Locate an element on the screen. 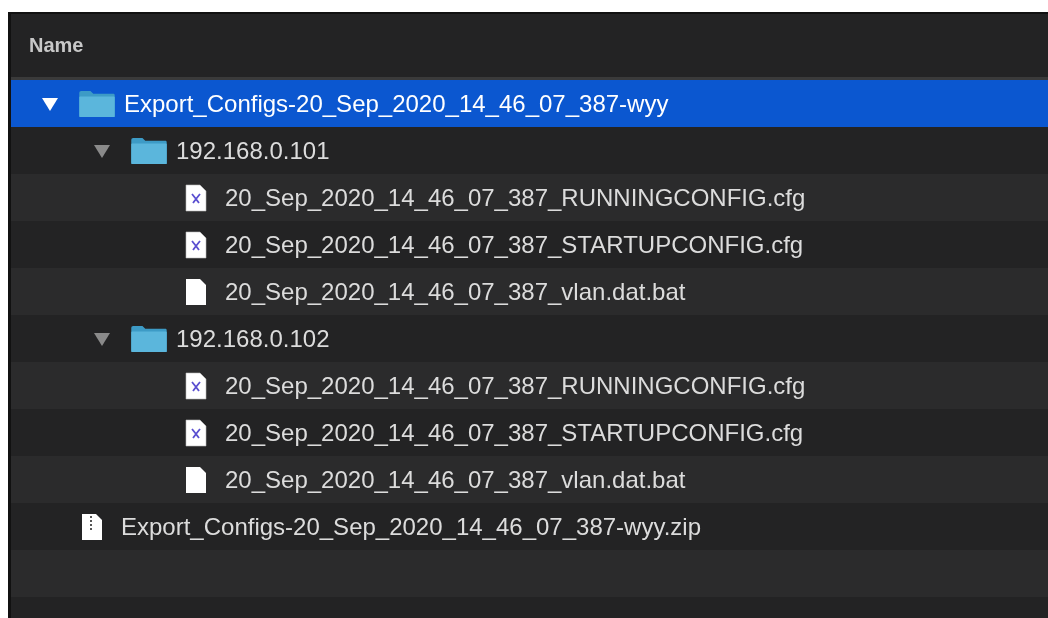 This screenshot has height=618, width=1048. file-name: Export_Configs-20_Sep_2020_14_46_07_387-wyy is located at coordinates (396, 103).